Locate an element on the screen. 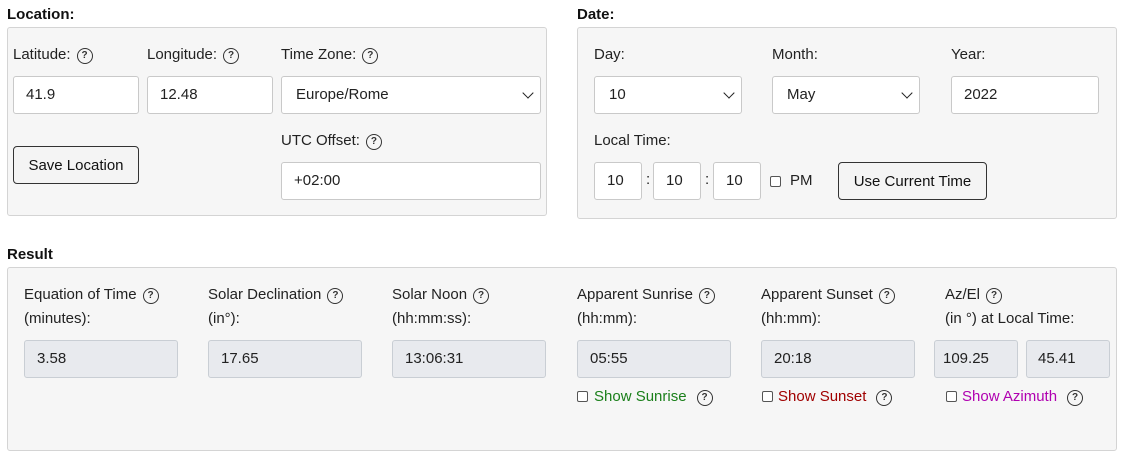 The image size is (1125, 459). latitude-label-row: Latitude:? is located at coordinates (53, 55).